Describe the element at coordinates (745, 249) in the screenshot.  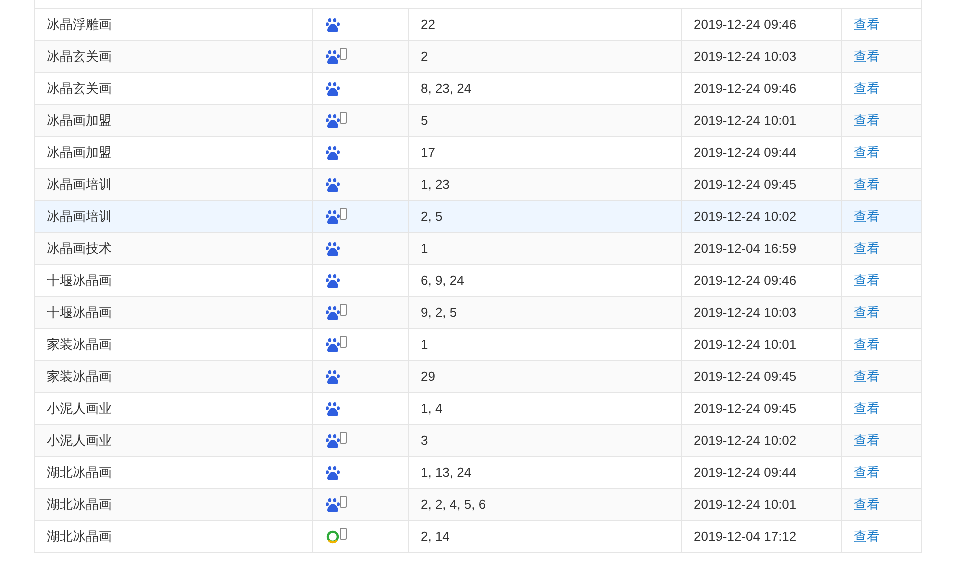
I see `time-text: 2019-12-04 16:59` at that location.